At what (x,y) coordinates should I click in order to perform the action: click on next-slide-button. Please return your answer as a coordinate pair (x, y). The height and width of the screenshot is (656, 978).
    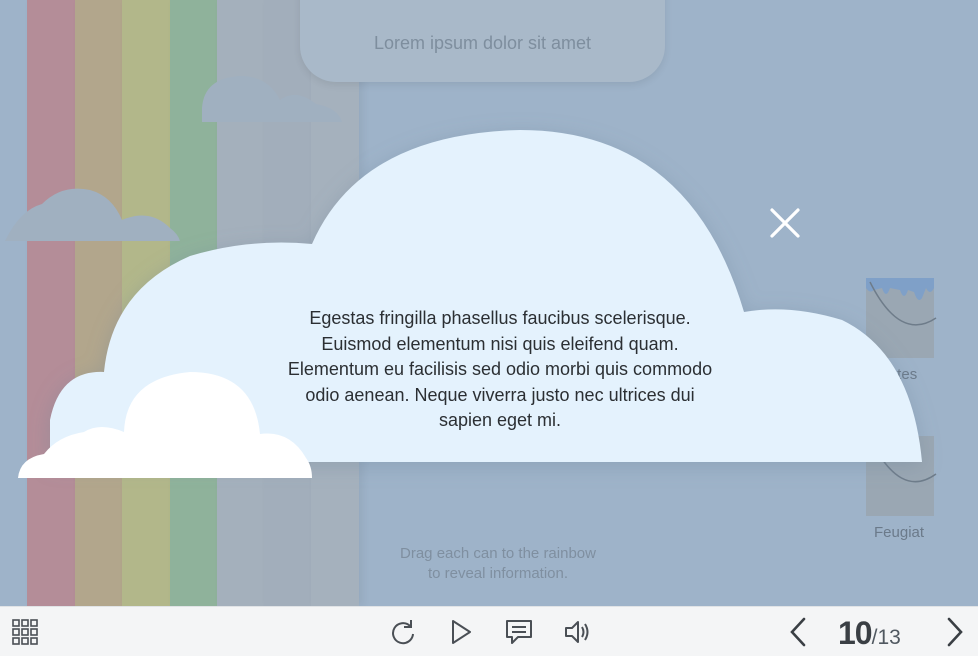
    Looking at the image, I should click on (955, 632).